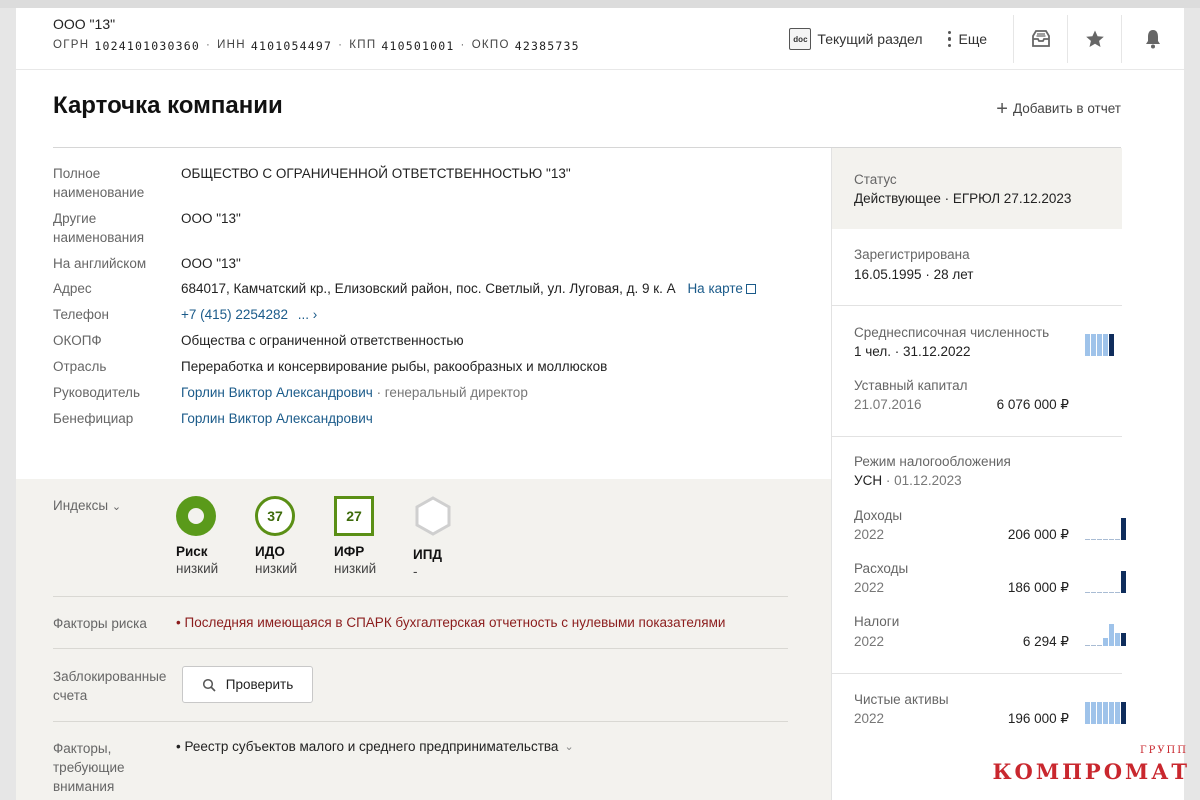 The width and height of the screenshot is (1200, 800). I want to click on expenses-amount: 186 000 ₽, so click(1038, 587).